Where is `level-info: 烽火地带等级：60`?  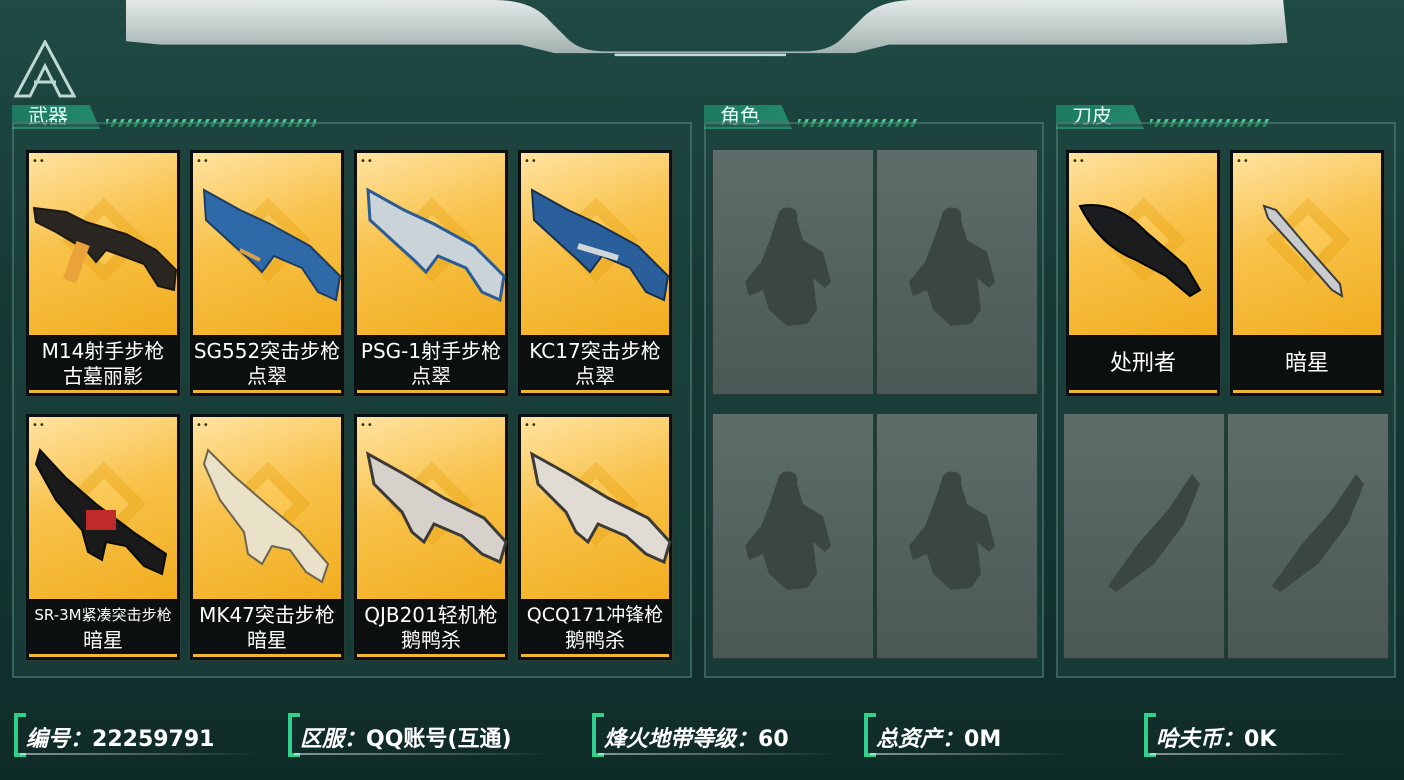 level-info: 烽火地带等级：60 is located at coordinates (720, 735).